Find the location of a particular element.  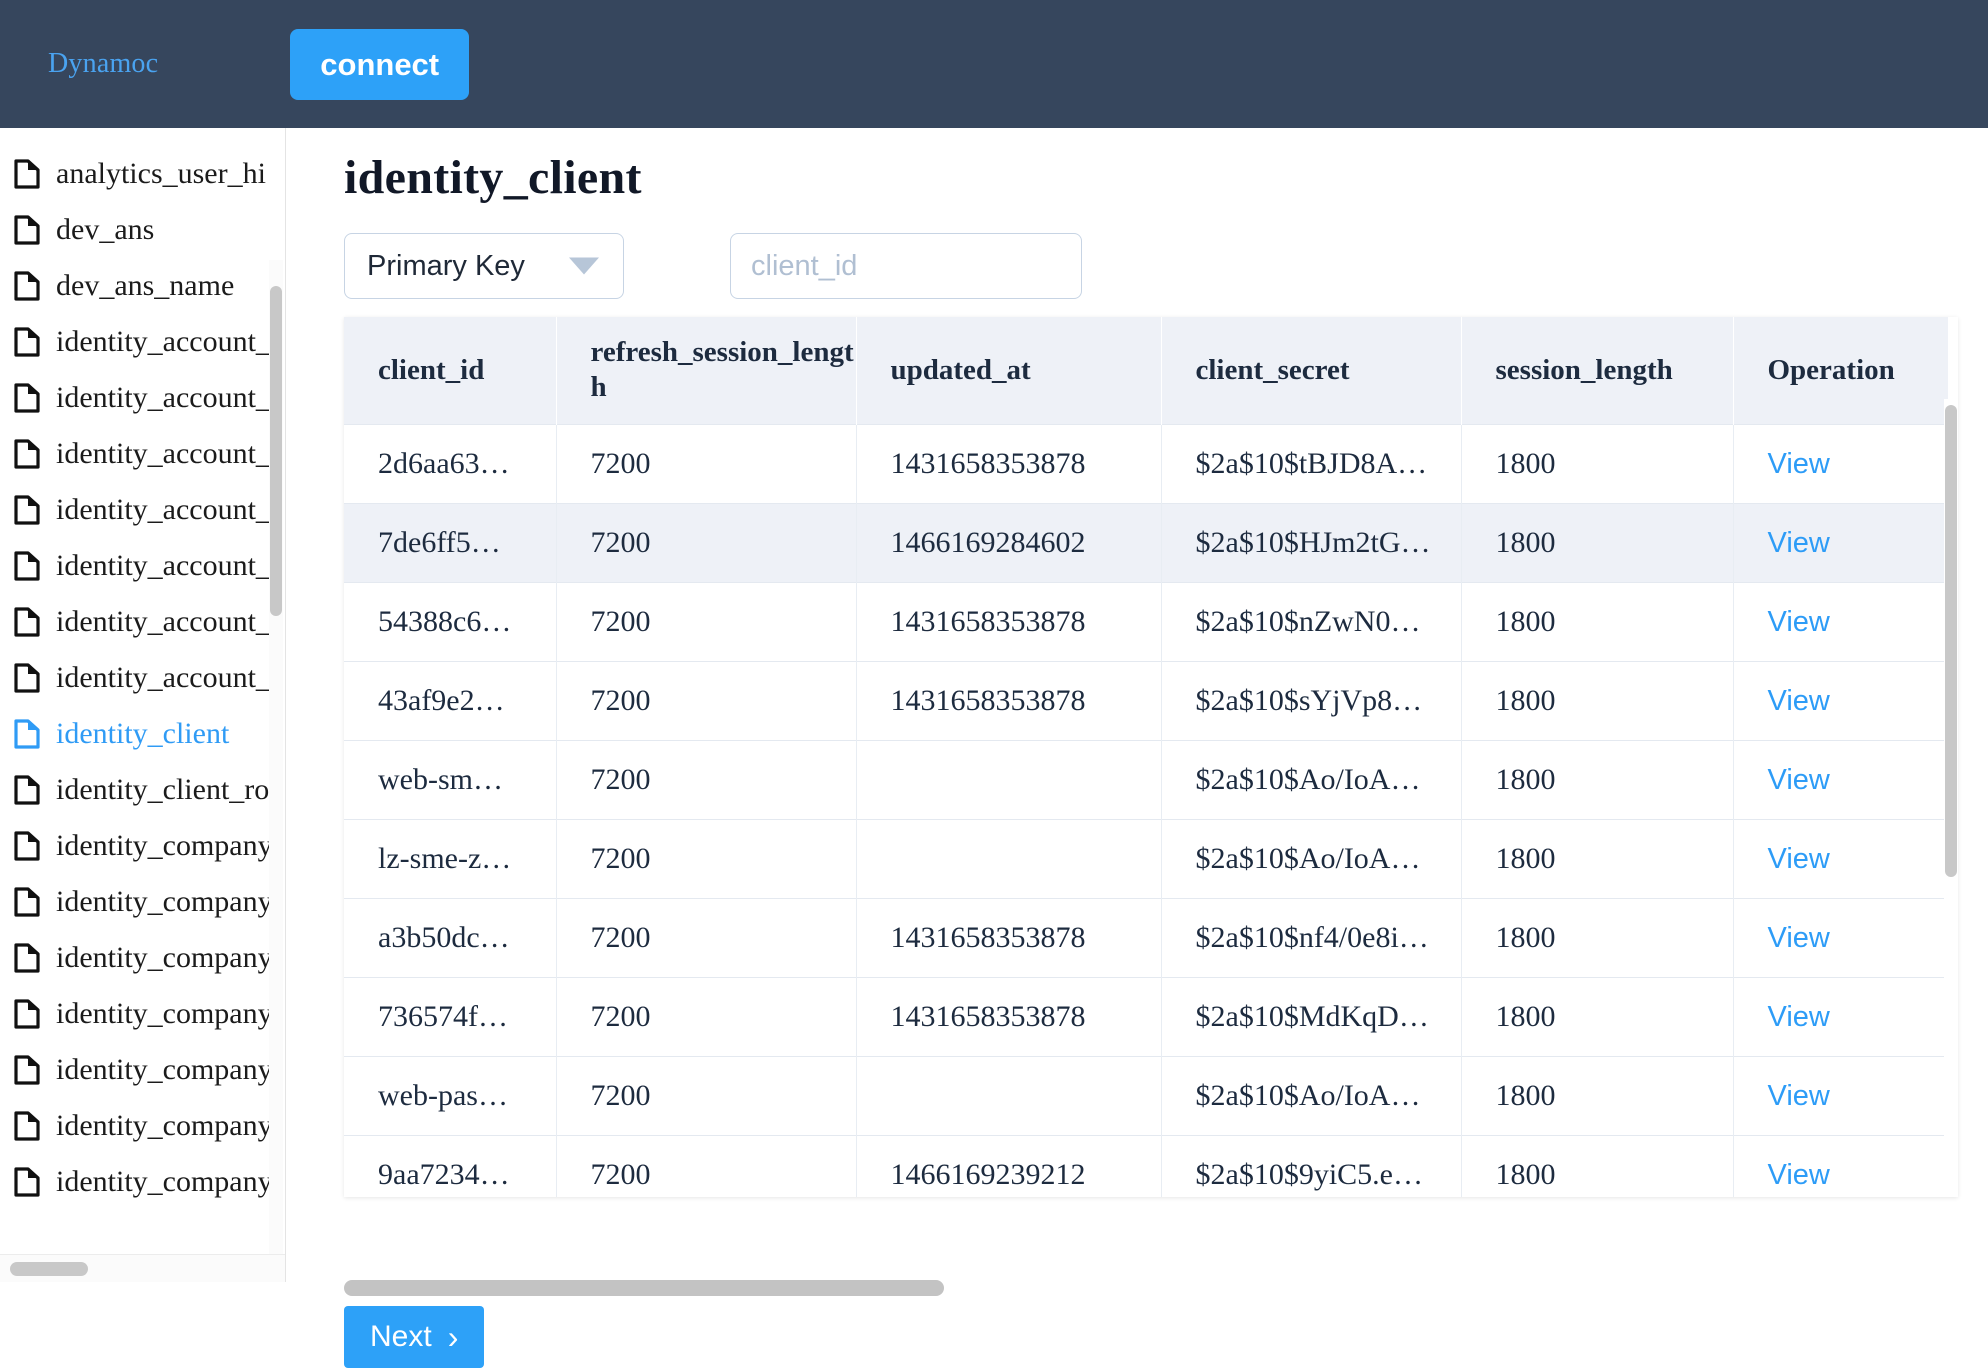

table-horizontal-scrollbar-thumb is located at coordinates (644, 1288).